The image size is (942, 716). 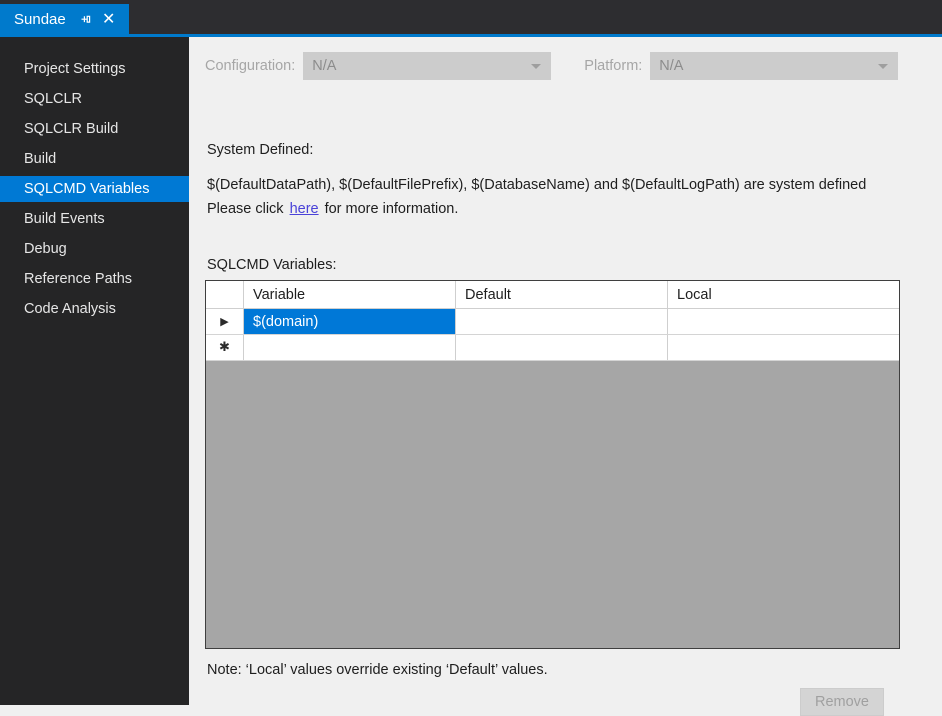 I want to click on cell-variable: $(domain), so click(x=350, y=321).